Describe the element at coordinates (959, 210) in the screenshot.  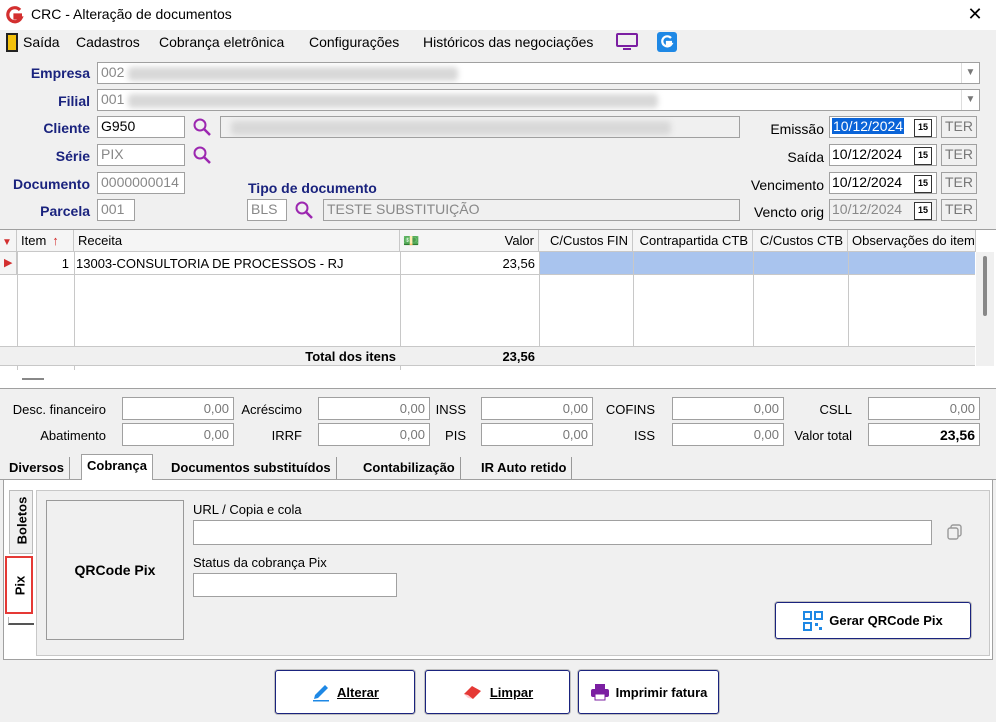
I see `vencto-orig-weekday: TER` at that location.